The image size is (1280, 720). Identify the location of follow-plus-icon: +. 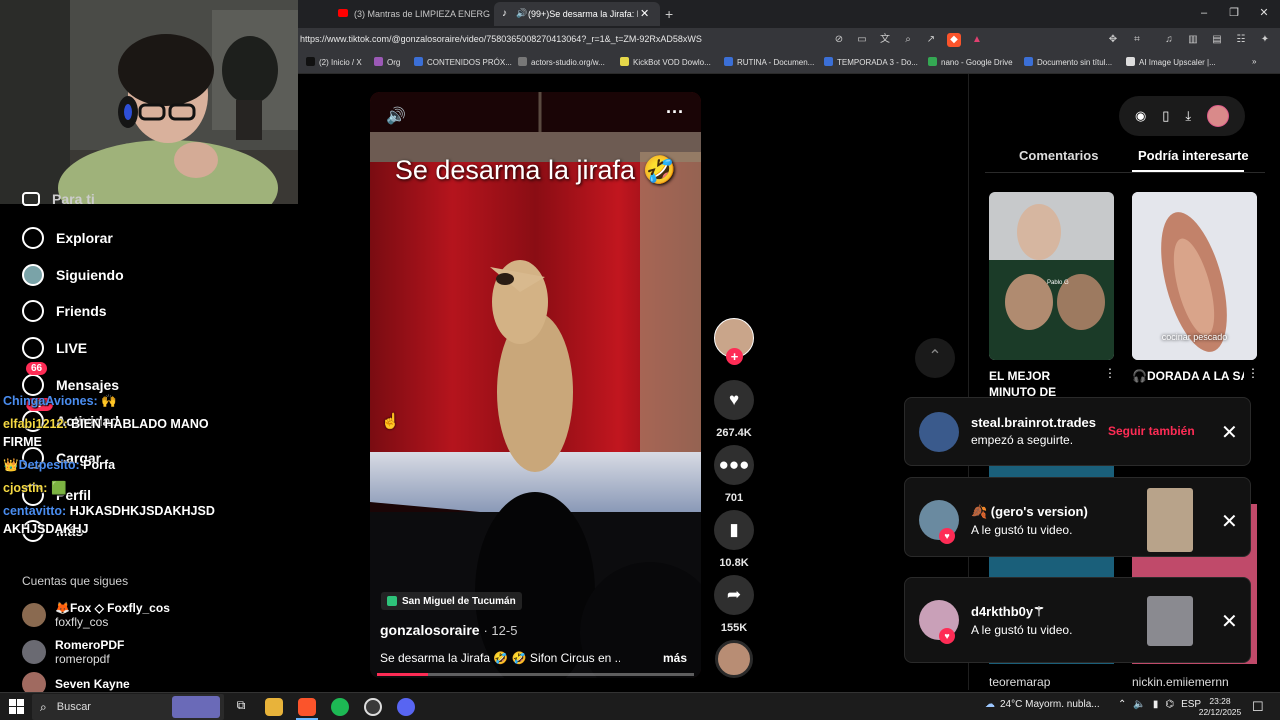
(734, 356).